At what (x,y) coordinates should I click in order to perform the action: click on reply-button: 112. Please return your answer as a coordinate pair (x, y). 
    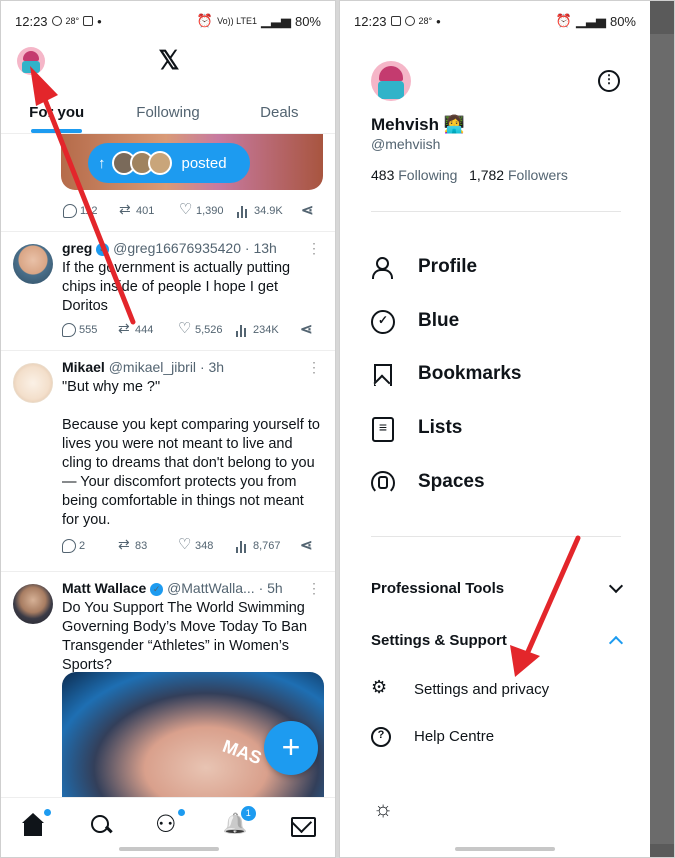
    Looking at the image, I should click on (91, 211).